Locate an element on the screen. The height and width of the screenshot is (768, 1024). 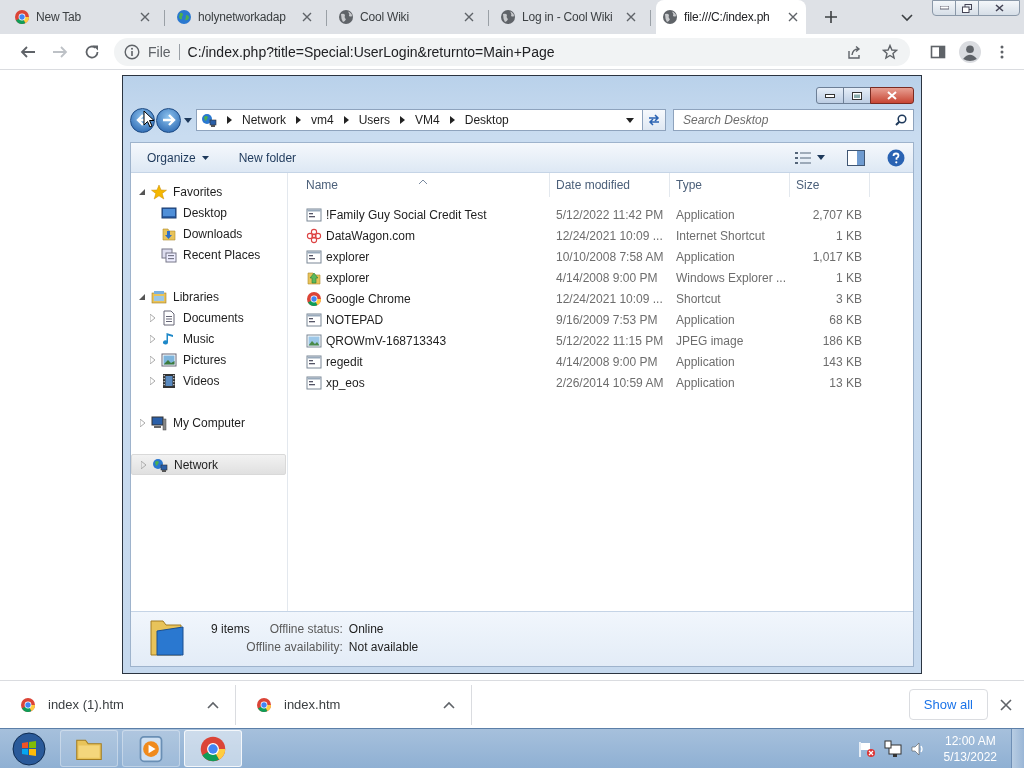
breadcrumb-item: Desktop is located at coordinates (486, 120).